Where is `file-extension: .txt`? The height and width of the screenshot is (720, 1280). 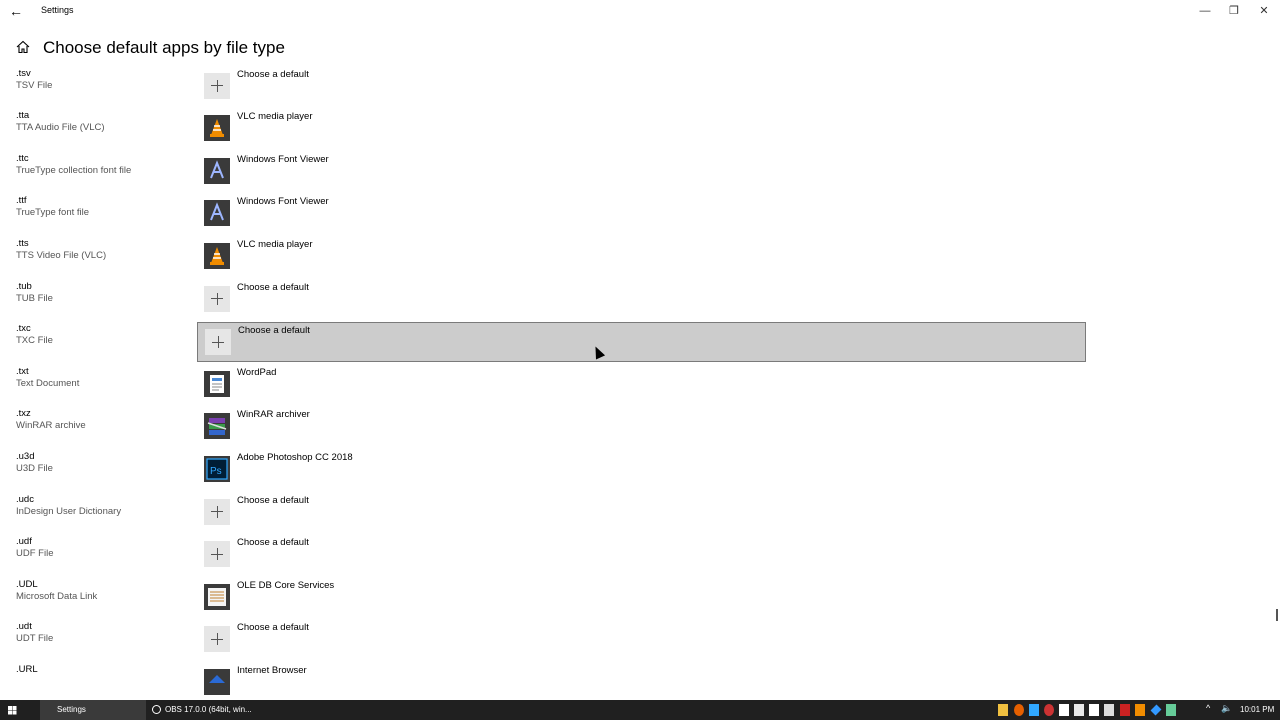
file-extension: .txt is located at coordinates (22, 371).